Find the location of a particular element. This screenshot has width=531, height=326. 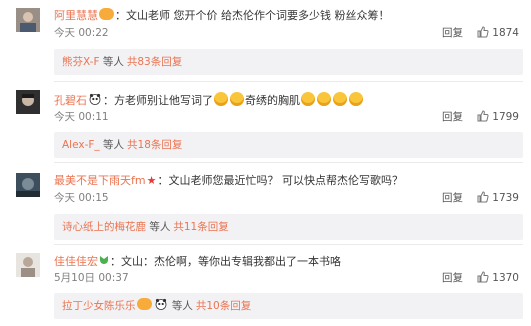

username-link: 佳佳佳宏 is located at coordinates (76, 261).